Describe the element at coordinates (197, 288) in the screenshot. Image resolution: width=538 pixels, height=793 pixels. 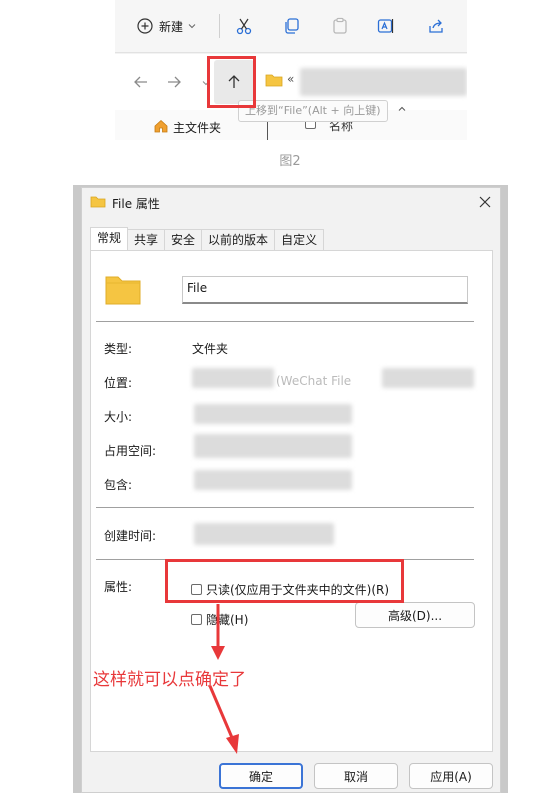
I see `folder-name-value: File` at that location.